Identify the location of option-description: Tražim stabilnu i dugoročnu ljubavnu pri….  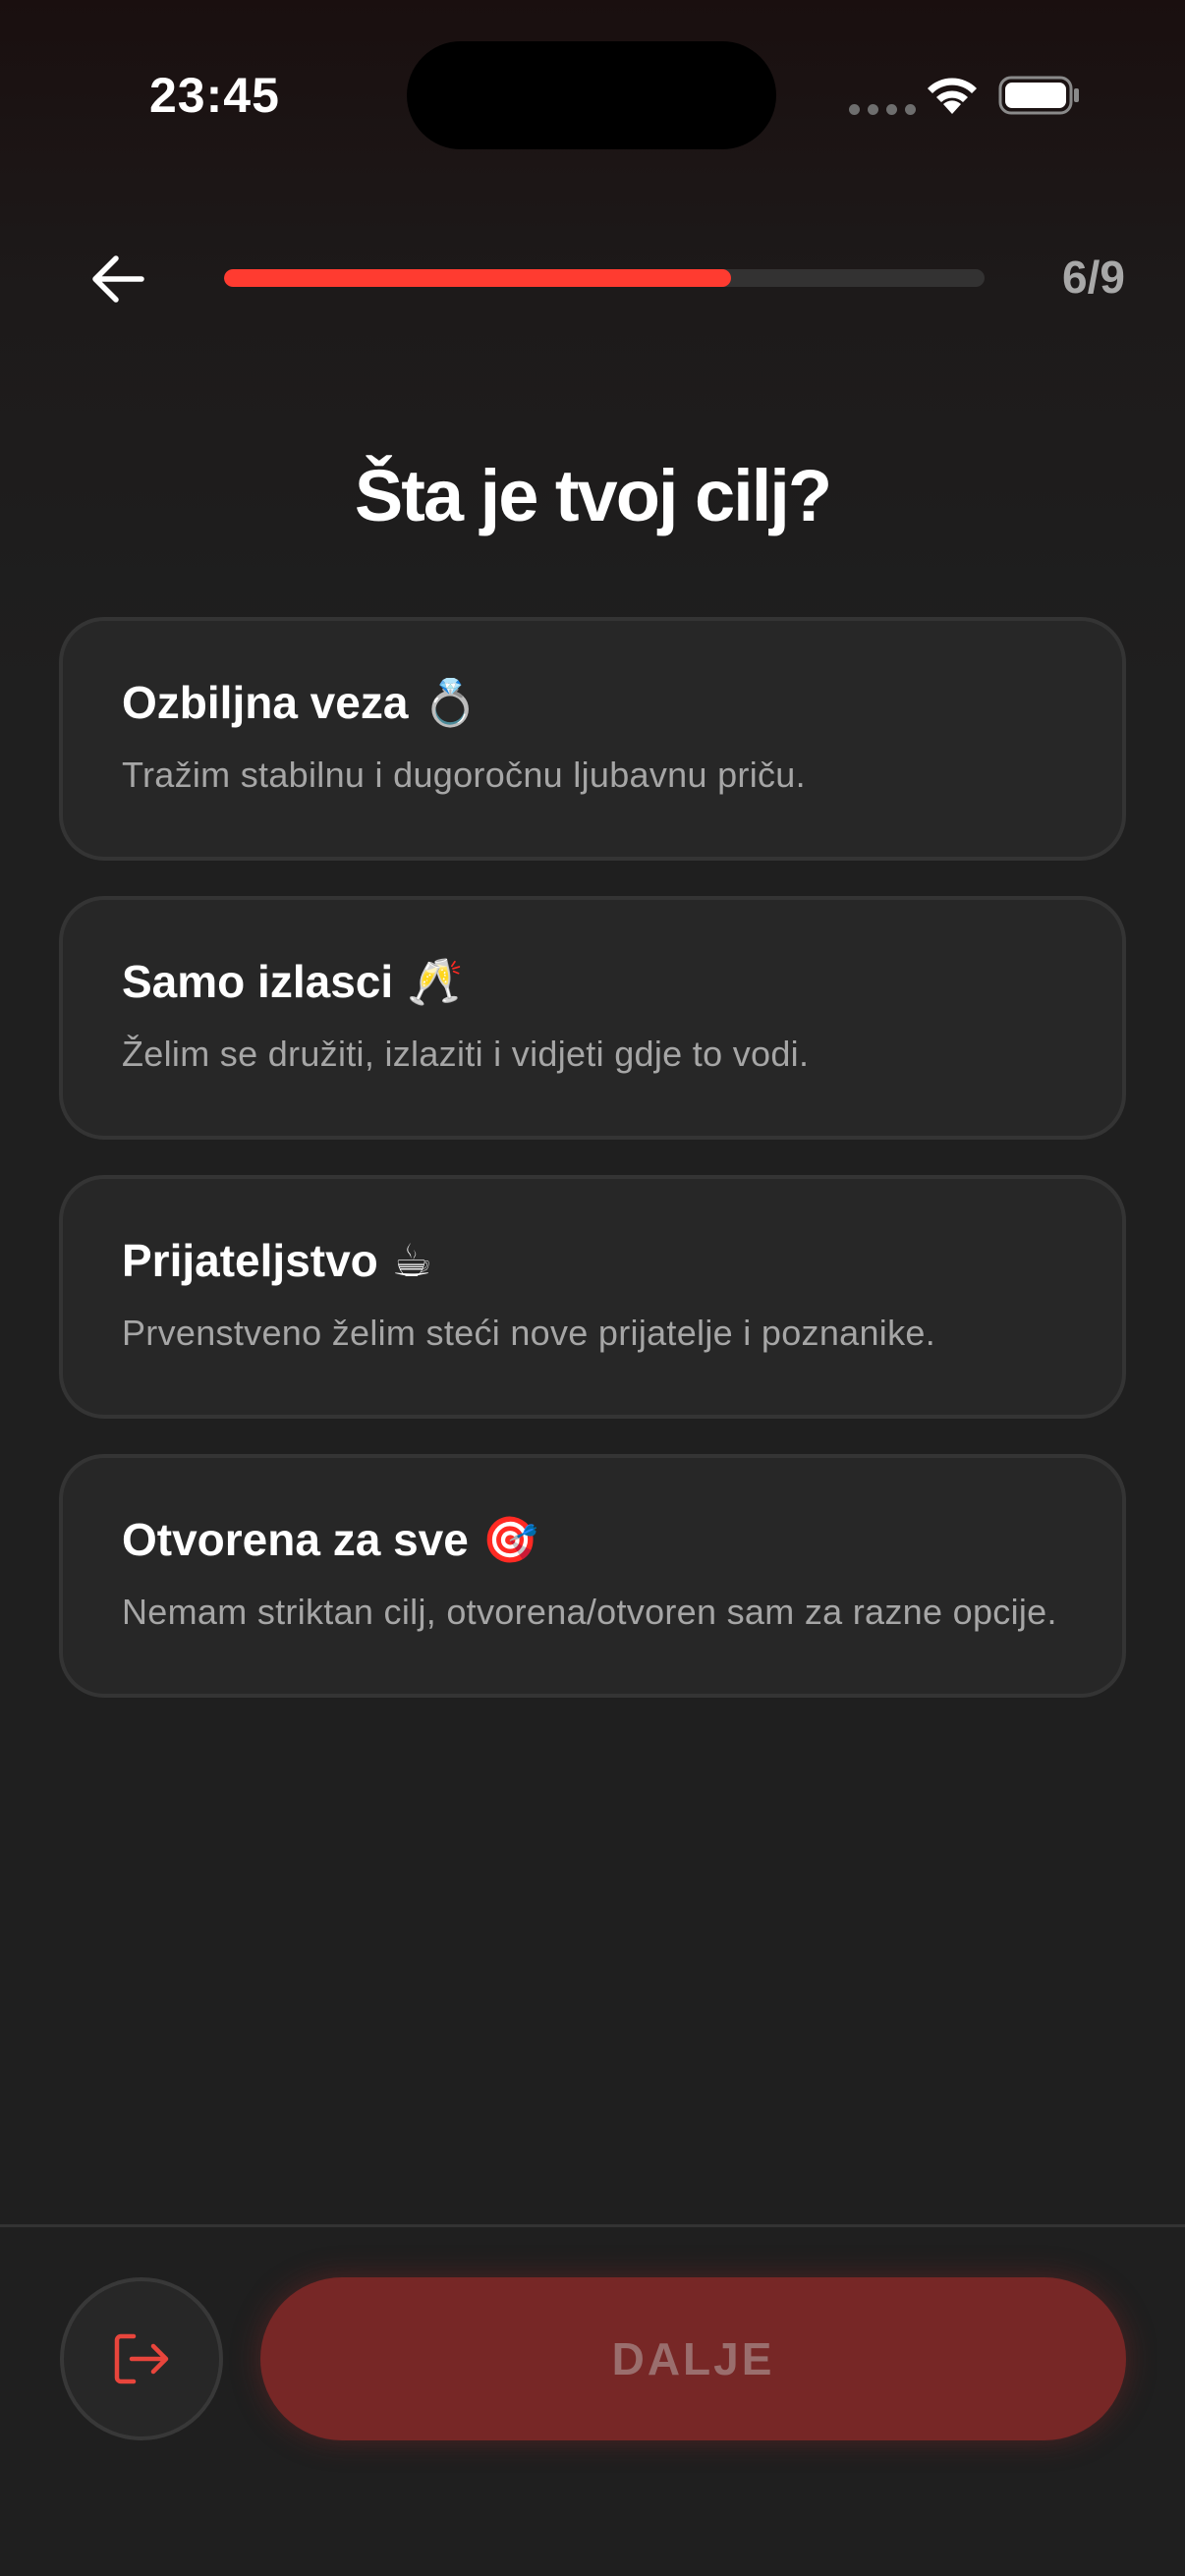
(464, 775).